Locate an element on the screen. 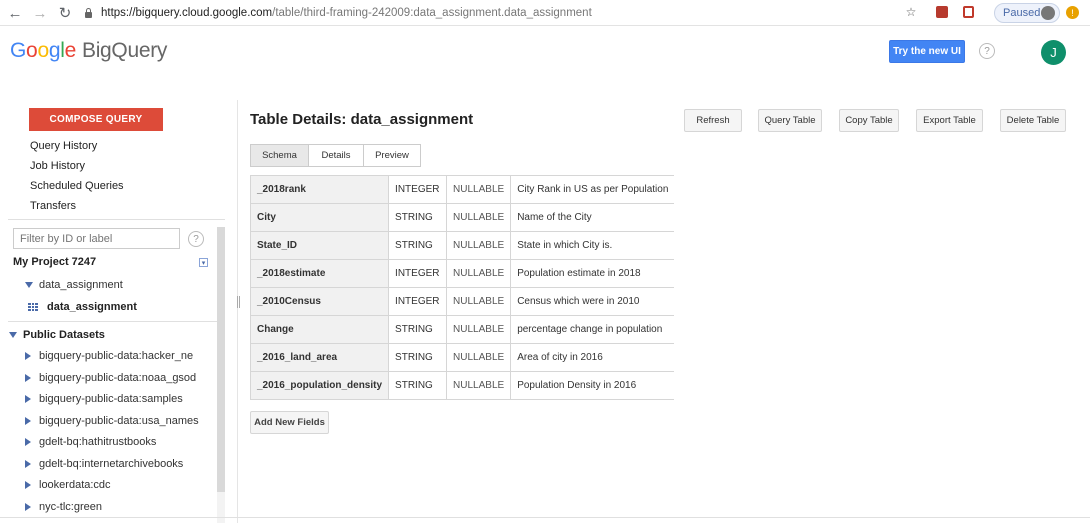  logo-letter: G is located at coordinates (18, 50).